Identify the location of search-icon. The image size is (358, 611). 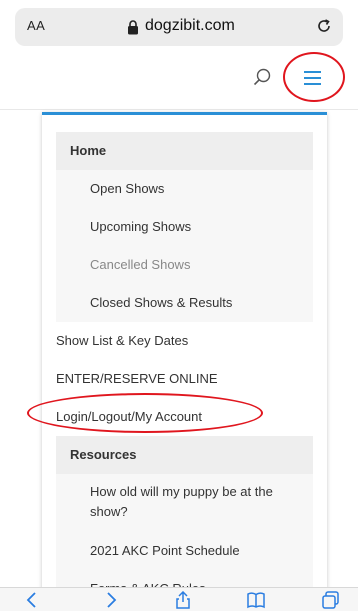
(262, 77).